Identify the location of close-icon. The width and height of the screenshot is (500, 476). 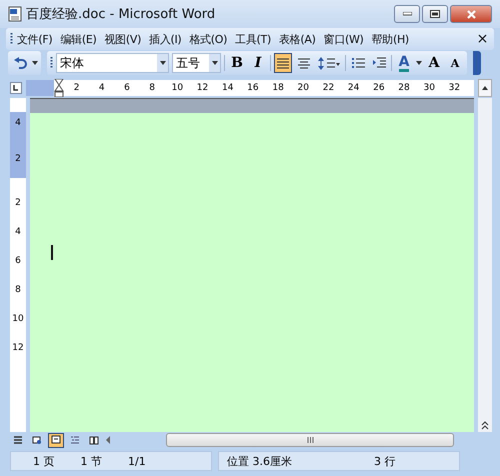
(471, 14).